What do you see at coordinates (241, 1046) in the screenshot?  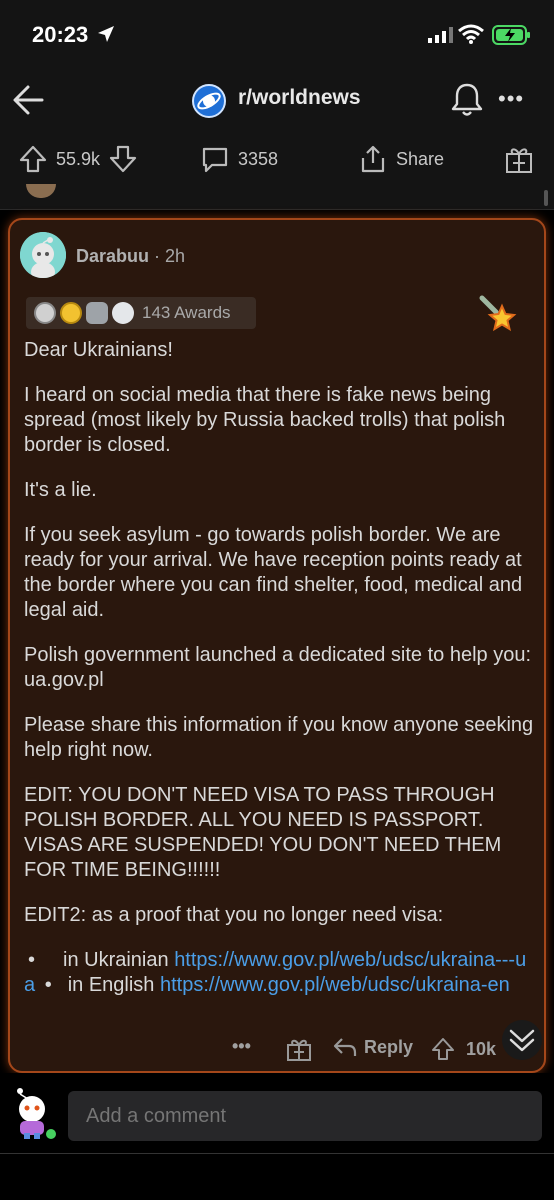 I see `comment-more-button: •••` at bounding box center [241, 1046].